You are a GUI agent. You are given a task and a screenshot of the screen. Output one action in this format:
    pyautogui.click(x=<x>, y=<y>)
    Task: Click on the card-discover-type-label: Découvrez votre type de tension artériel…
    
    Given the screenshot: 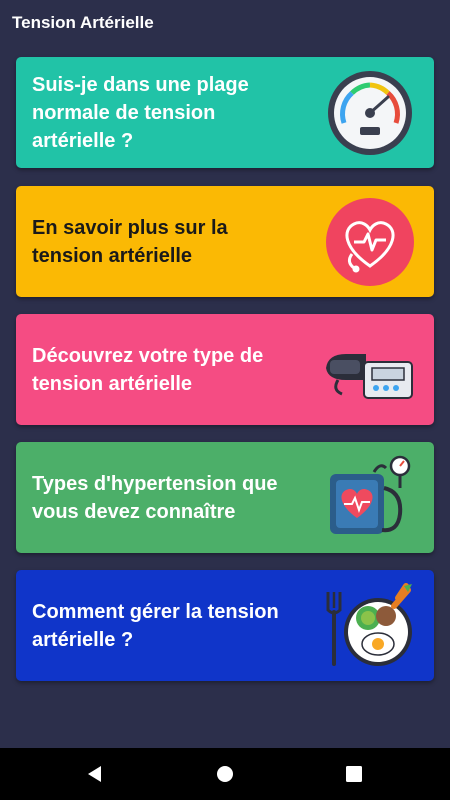 What is the action you would take?
    pyautogui.click(x=148, y=369)
    